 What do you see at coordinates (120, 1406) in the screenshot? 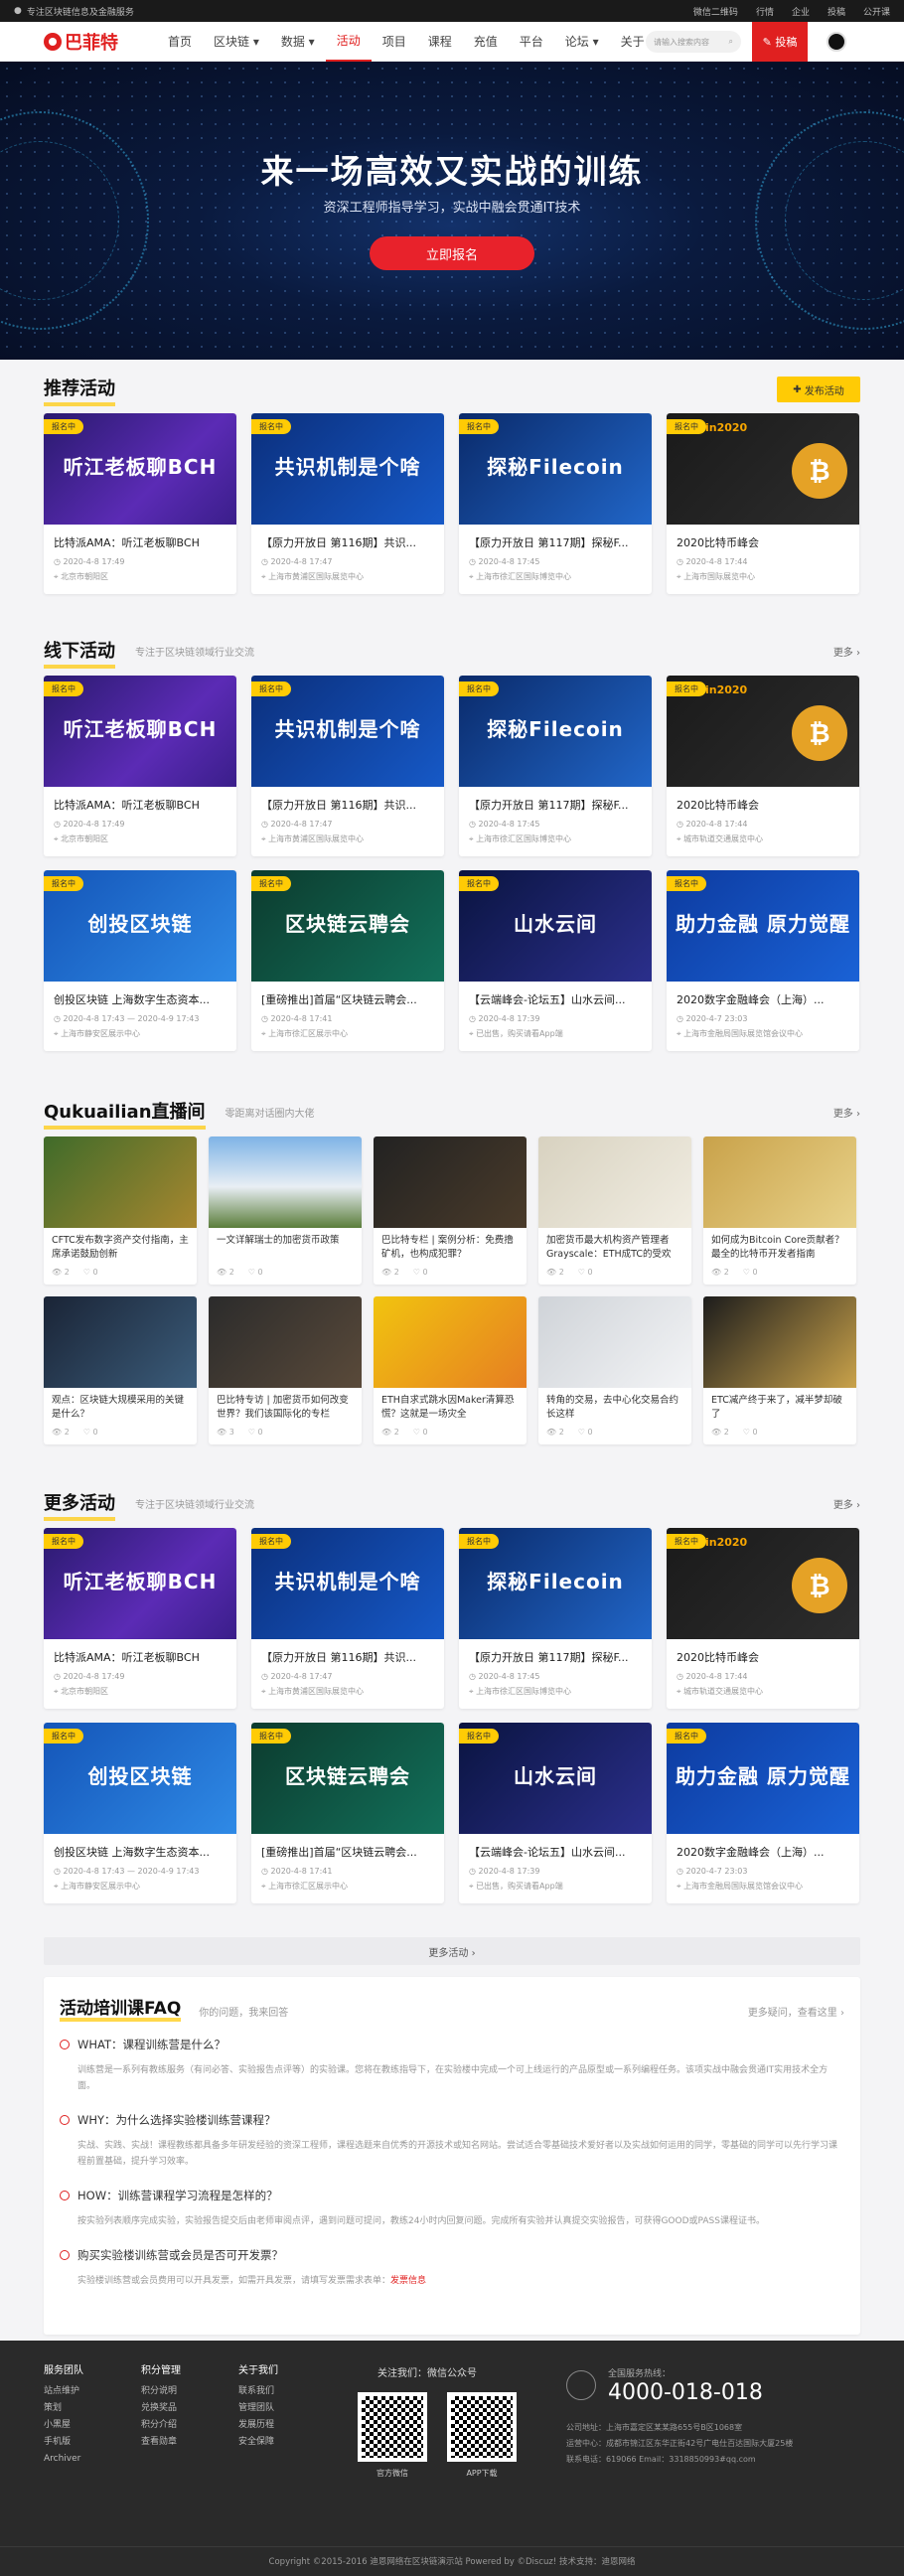
I see `live-title: 观点：区块链大规模采用的关键是什么？` at bounding box center [120, 1406].